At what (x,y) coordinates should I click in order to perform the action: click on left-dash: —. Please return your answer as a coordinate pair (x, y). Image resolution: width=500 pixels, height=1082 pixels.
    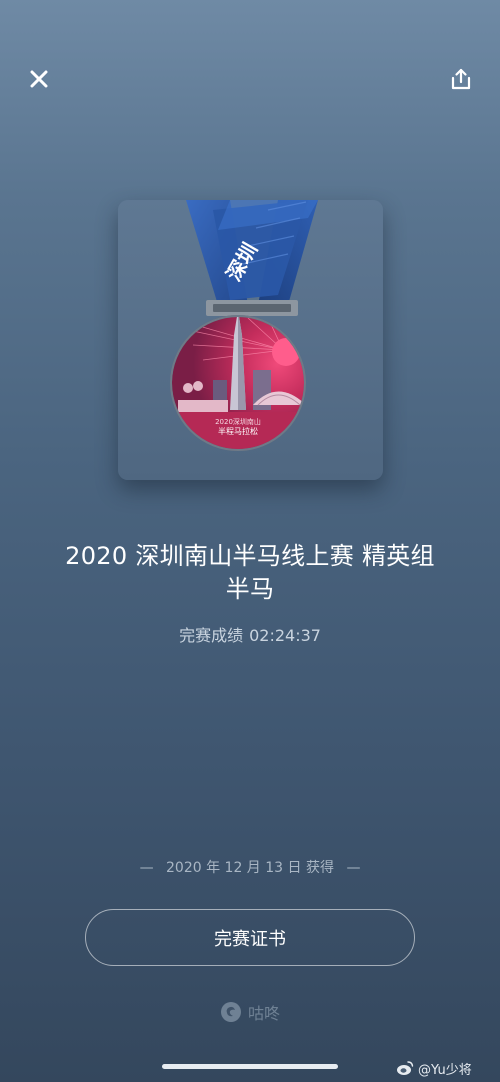
    Looking at the image, I should click on (146, 868).